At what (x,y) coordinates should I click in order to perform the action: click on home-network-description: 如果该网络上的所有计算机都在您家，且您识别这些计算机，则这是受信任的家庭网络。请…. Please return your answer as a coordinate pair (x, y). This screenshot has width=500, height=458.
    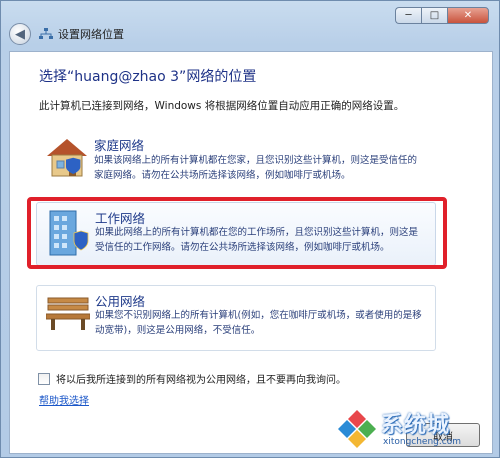
    Looking at the image, I should click on (256, 168).